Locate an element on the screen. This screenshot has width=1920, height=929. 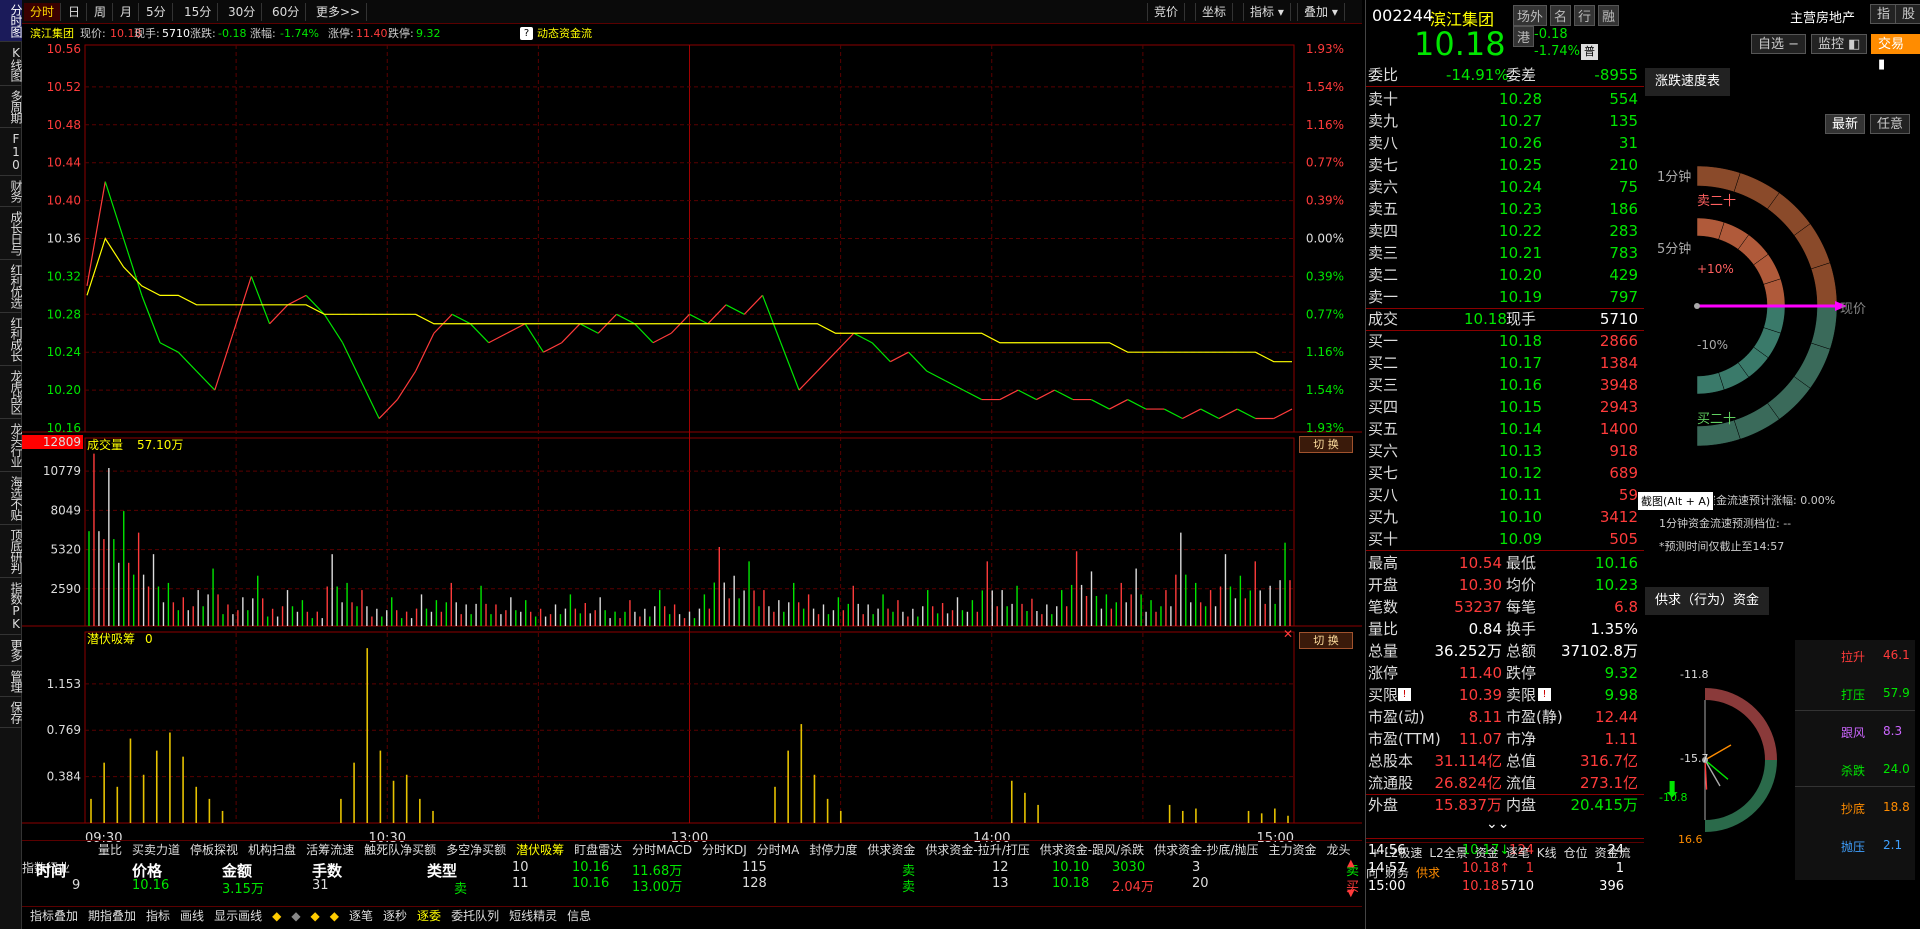
bottom-tab: 委托队列 is located at coordinates (475, 916).